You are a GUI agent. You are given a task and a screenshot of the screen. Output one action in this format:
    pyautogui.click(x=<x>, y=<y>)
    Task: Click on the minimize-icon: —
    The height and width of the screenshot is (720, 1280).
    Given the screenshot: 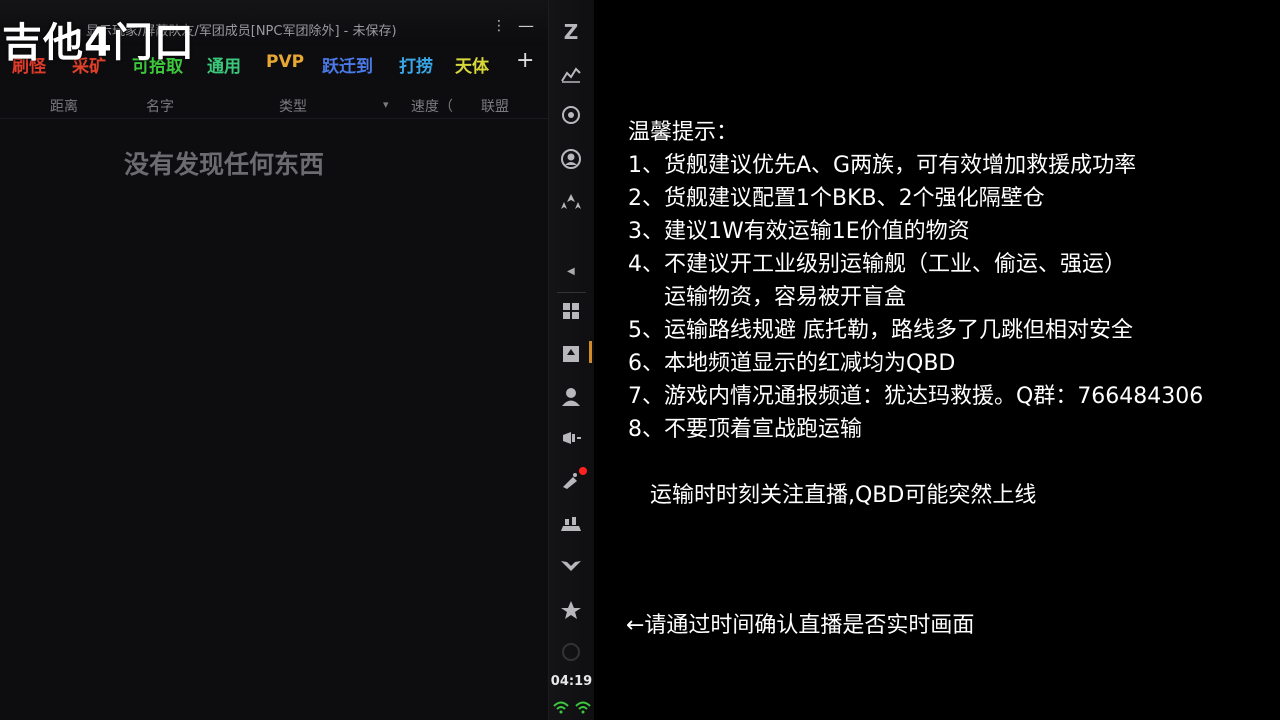 What is the action you would take?
    pyautogui.click(x=526, y=25)
    